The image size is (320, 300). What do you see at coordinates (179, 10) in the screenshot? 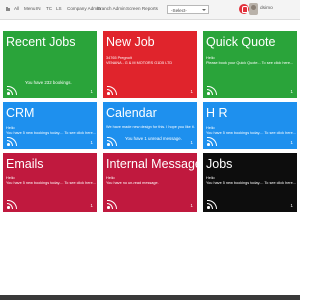
I see `branch-select-value: -Select-` at bounding box center [179, 10].